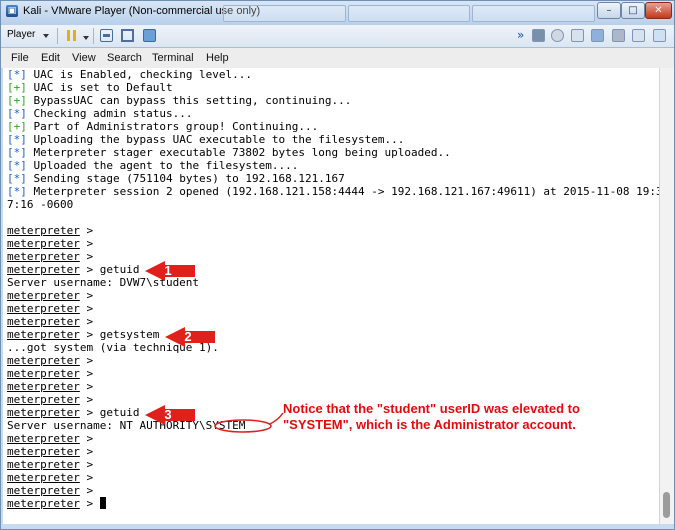  What do you see at coordinates (127, 35) in the screenshot?
I see `fullscreen-icon` at bounding box center [127, 35].